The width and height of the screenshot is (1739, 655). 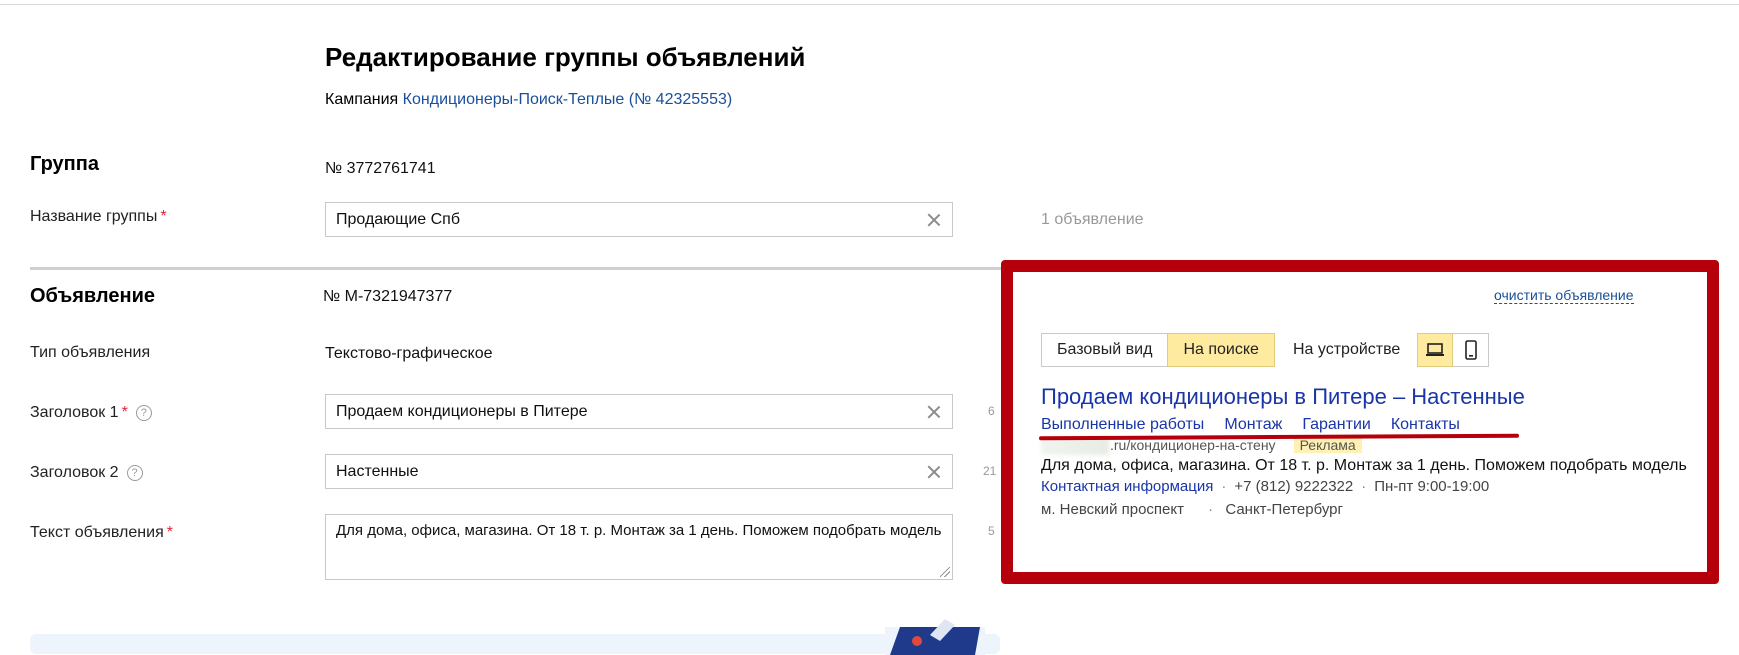 What do you see at coordinates (1122, 425) in the screenshot?
I see `sitelink-works: Выполненные работы` at bounding box center [1122, 425].